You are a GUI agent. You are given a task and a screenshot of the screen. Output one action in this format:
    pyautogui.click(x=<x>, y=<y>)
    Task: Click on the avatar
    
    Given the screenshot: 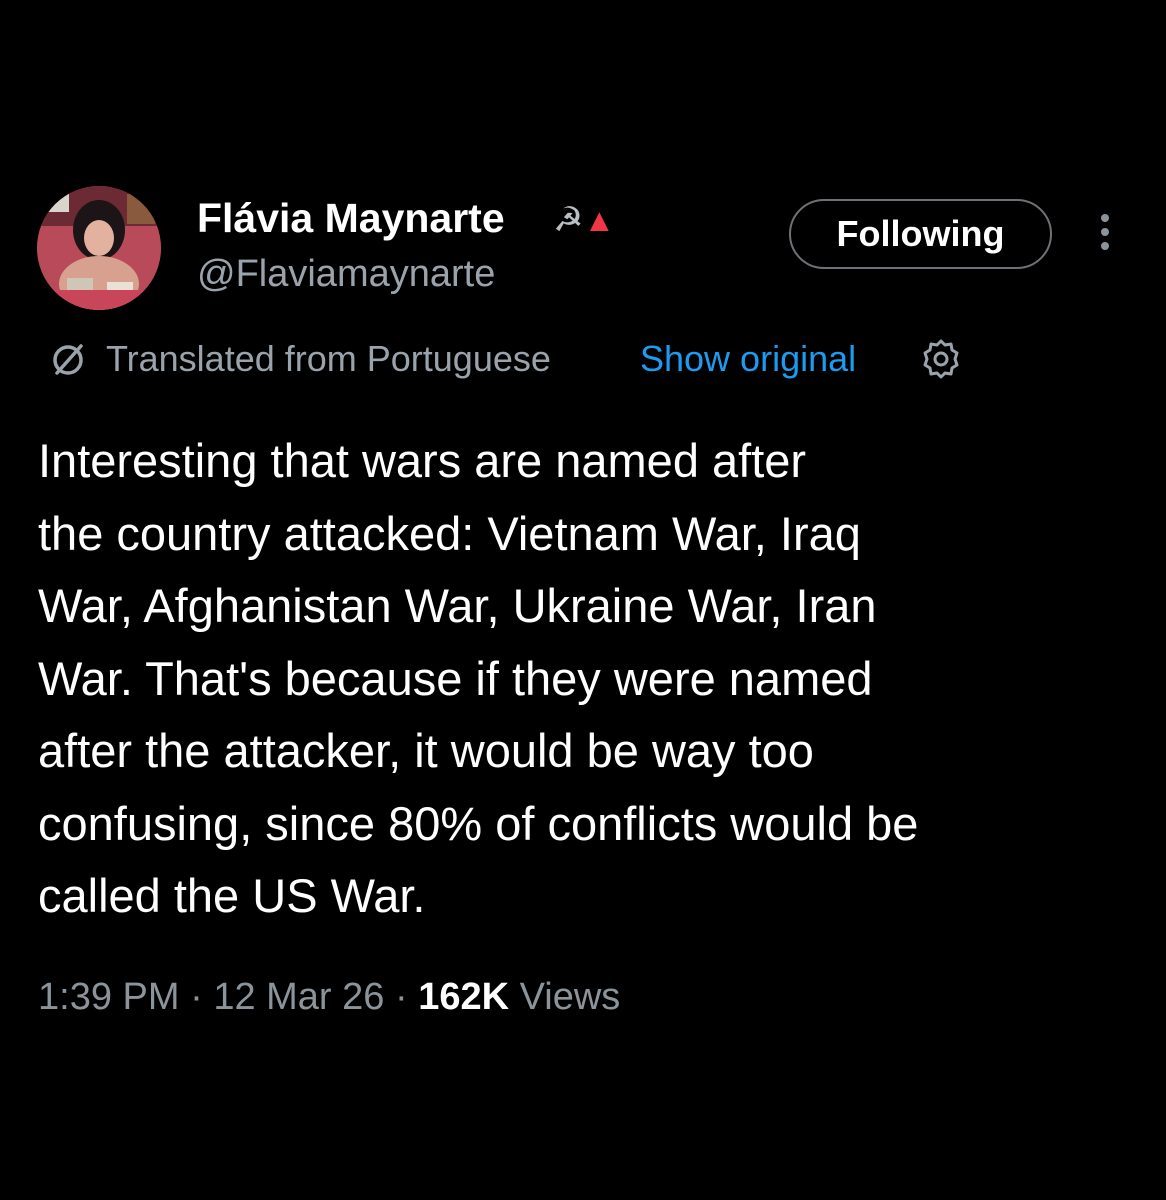 What is the action you would take?
    pyautogui.click(x=99, y=248)
    